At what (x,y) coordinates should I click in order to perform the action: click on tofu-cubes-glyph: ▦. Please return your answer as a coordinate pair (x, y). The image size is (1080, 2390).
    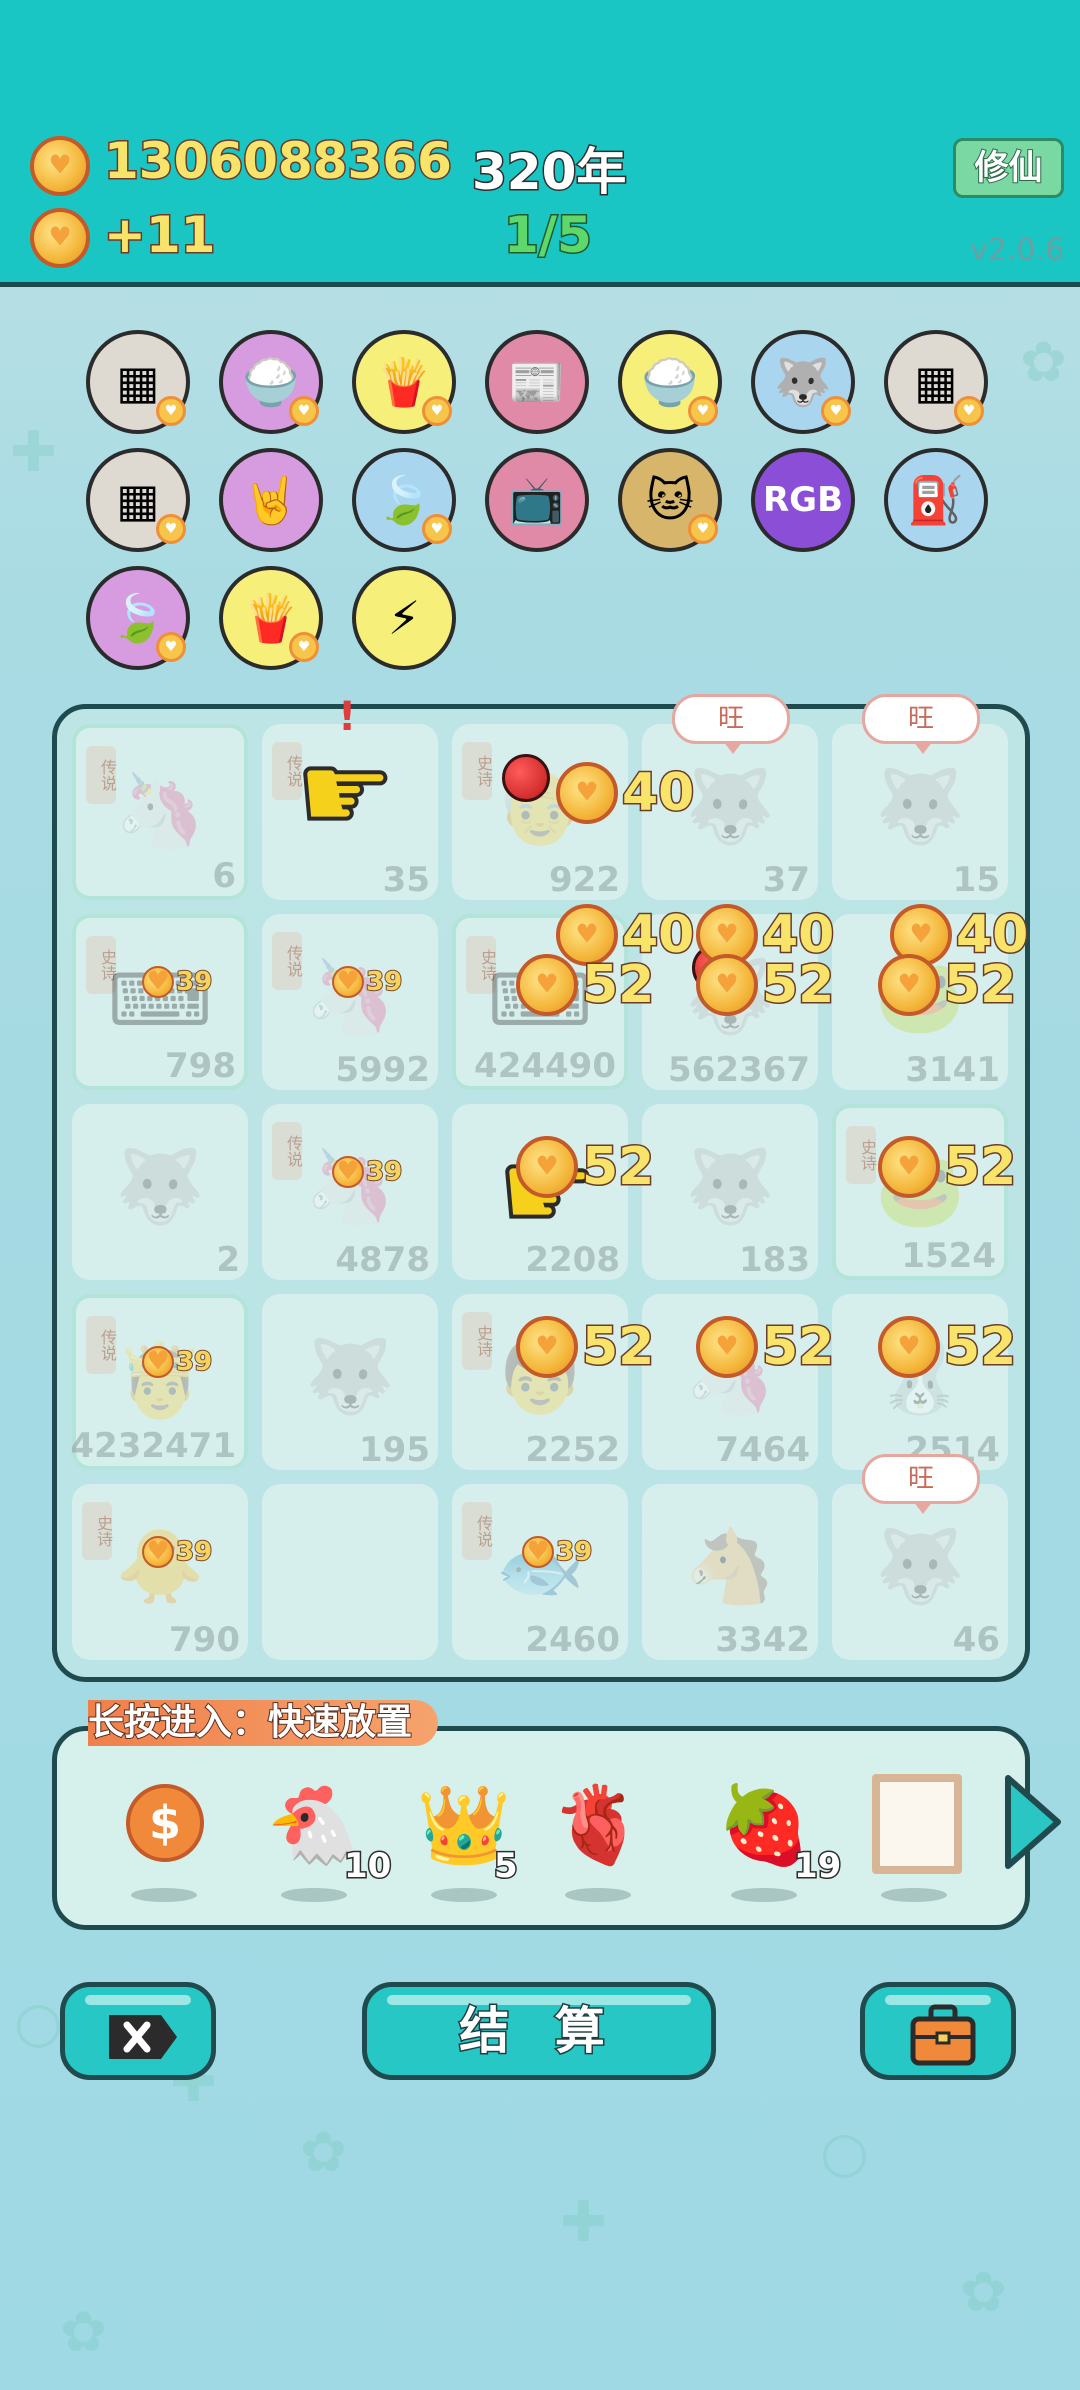
    Looking at the image, I should click on (936, 382).